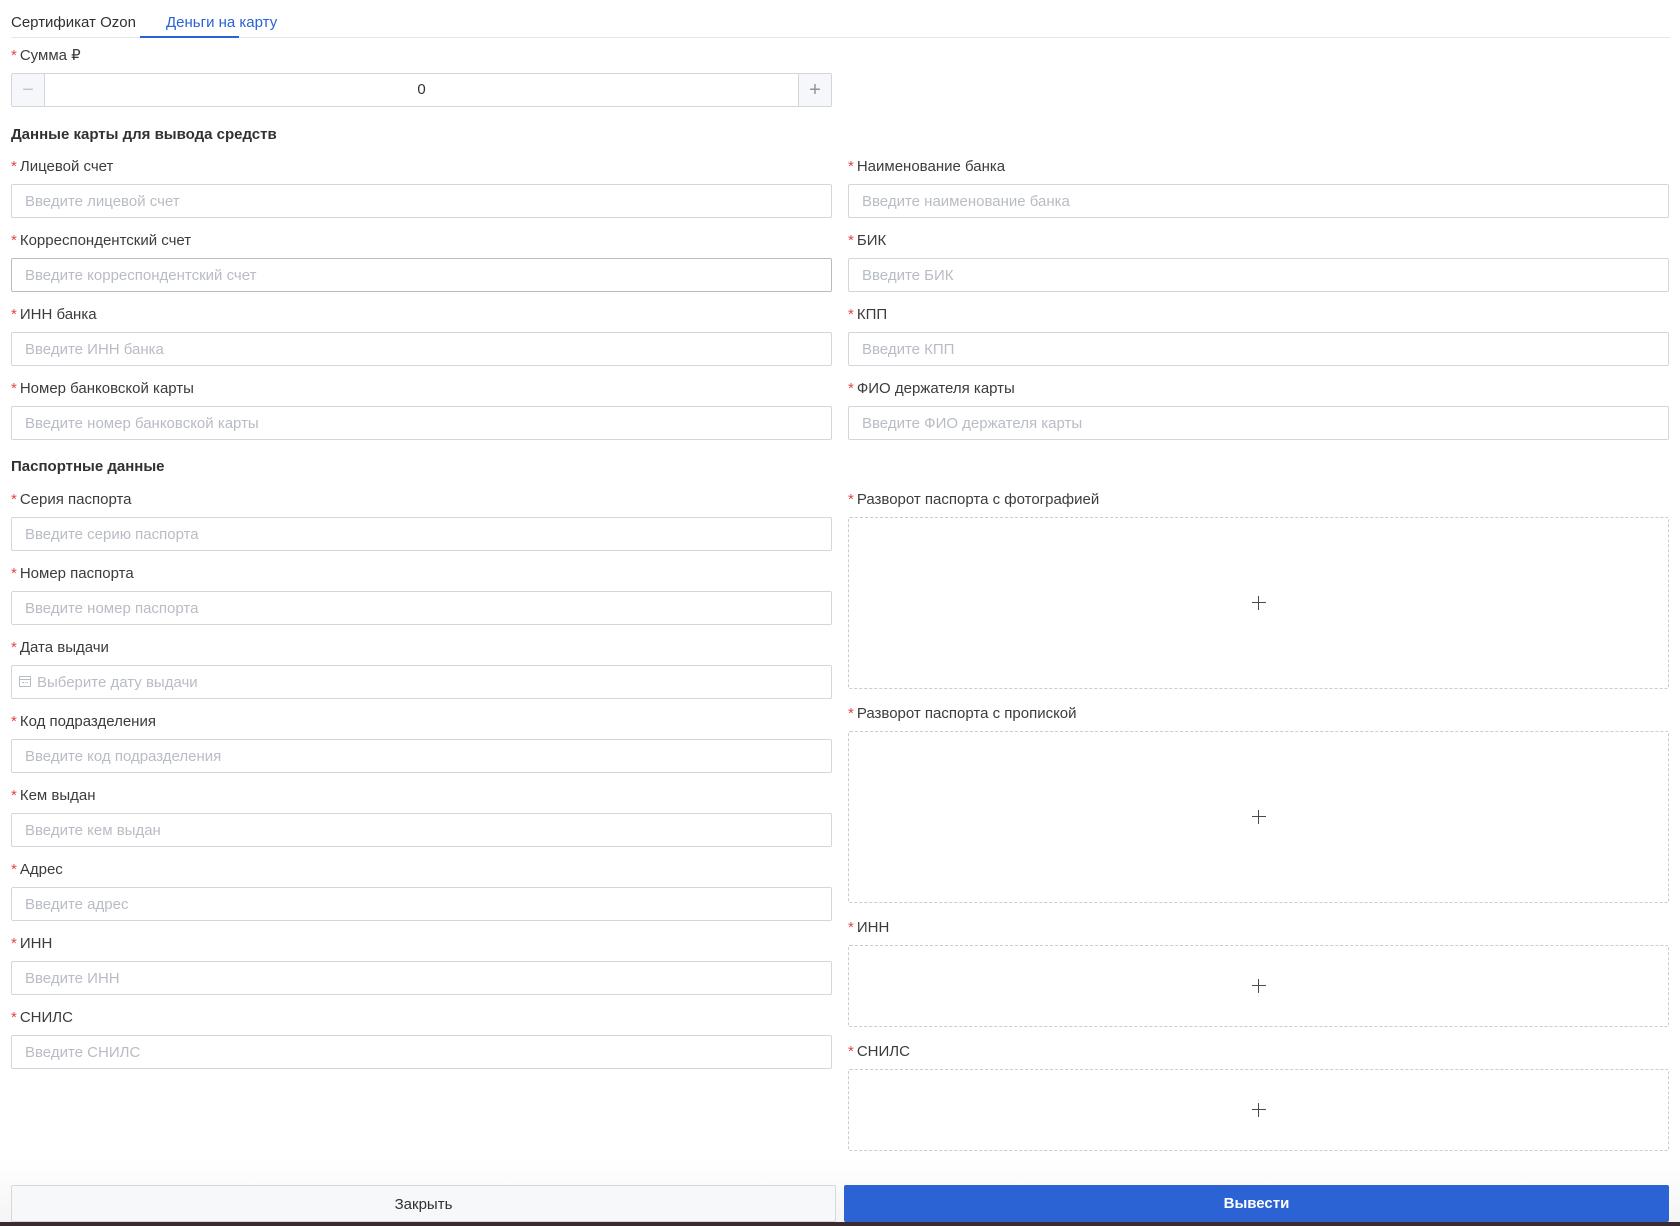  I want to click on increase-button: +, so click(814, 90).